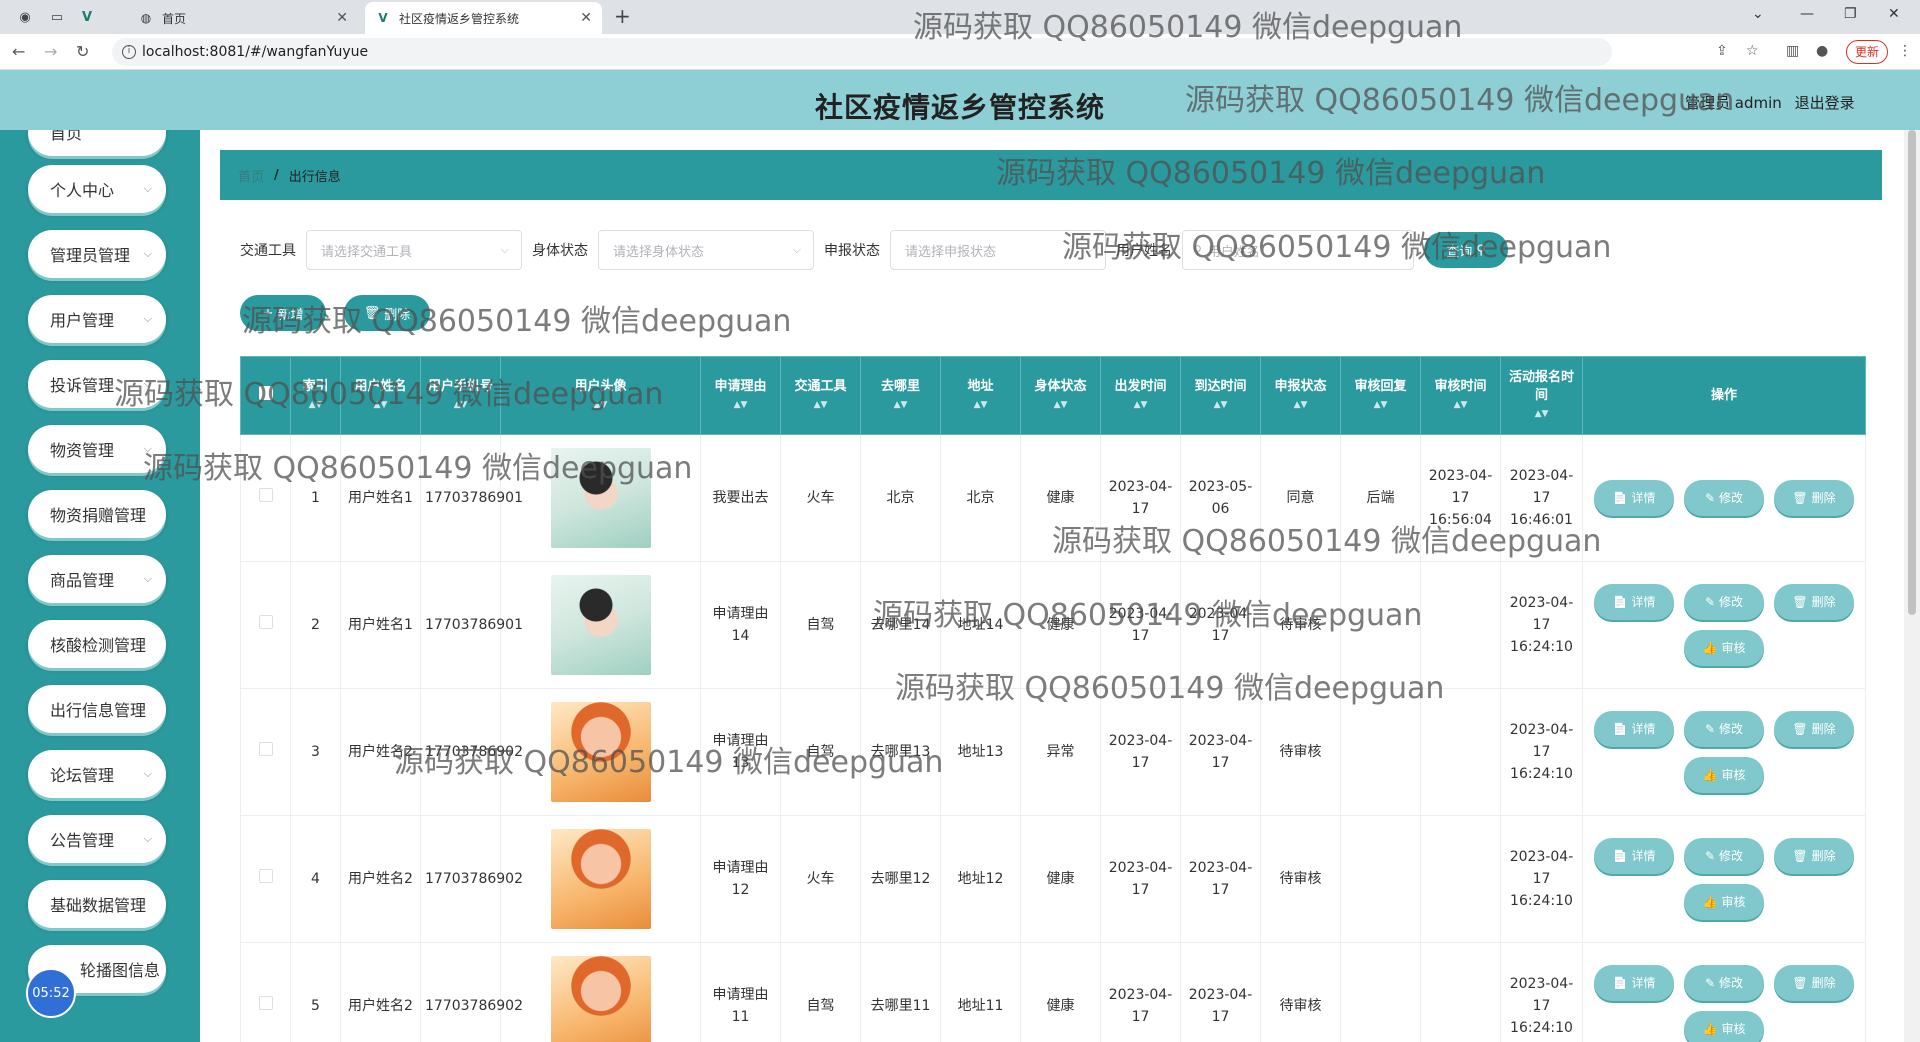  I want to click on pinned-tab-icon: ▭, so click(57, 17).